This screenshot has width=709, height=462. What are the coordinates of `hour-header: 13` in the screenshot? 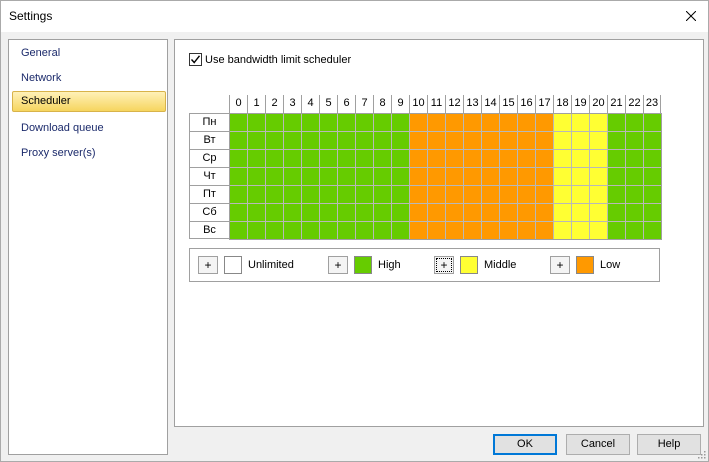 It's located at (472, 104).